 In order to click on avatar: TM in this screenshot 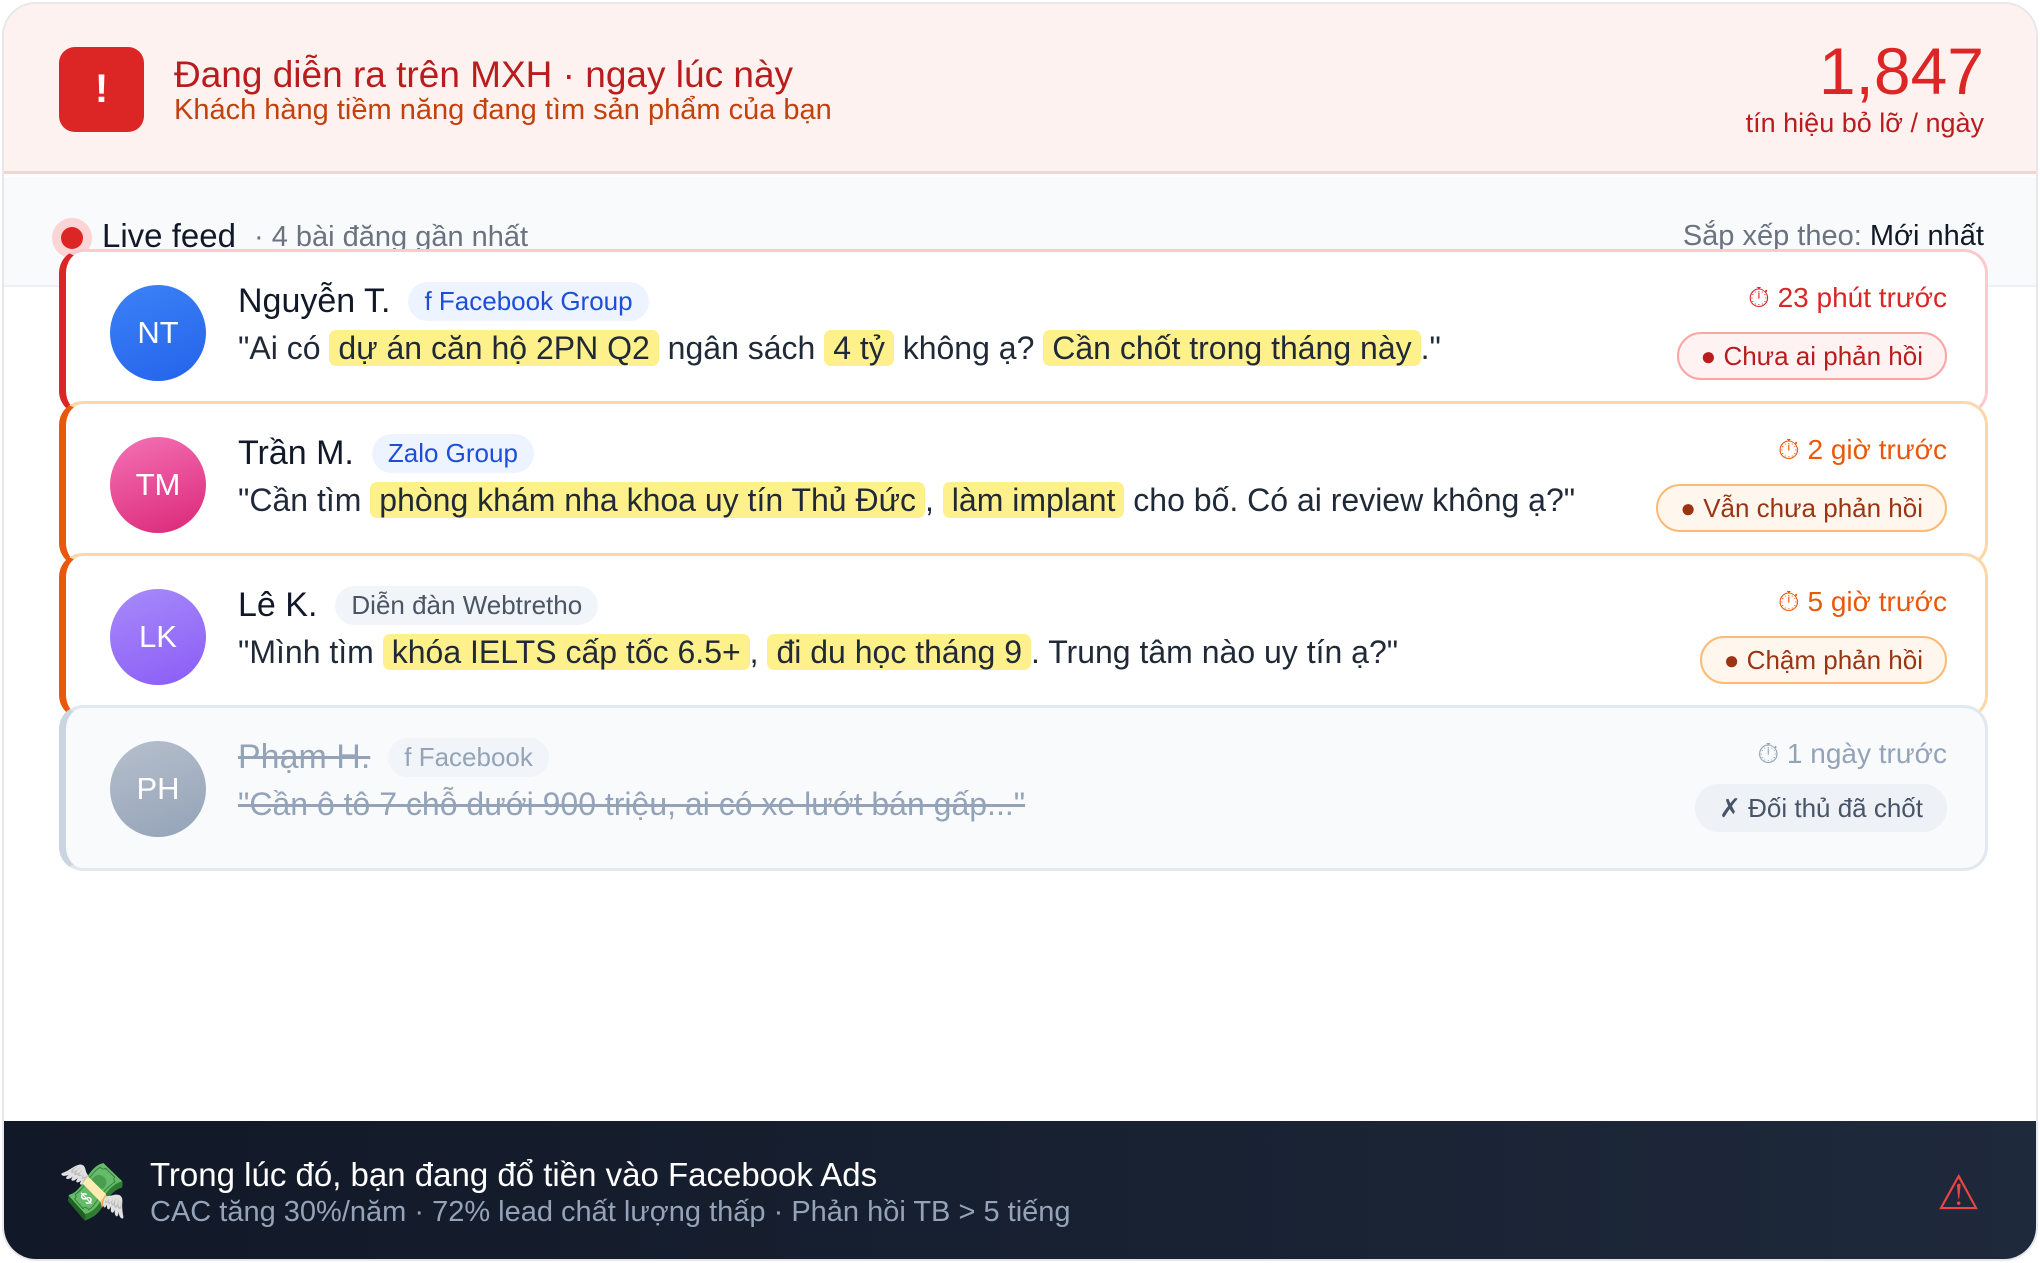, I will do `click(158, 485)`.